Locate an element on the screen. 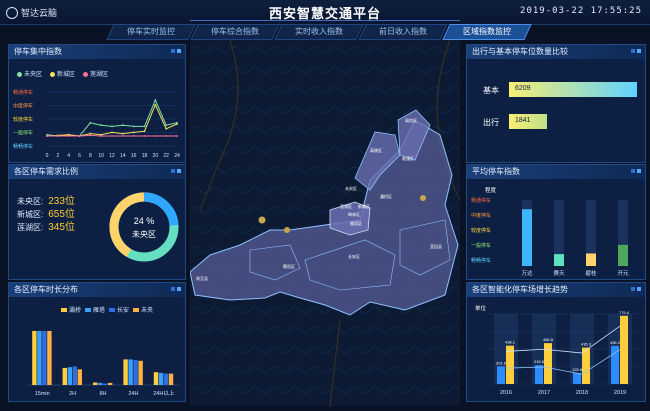 Image resolution: width=650 pixels, height=411 pixels. duration-bar-chart: 15min 2H 8H 24H 24H以上 is located at coordinates (97, 357).